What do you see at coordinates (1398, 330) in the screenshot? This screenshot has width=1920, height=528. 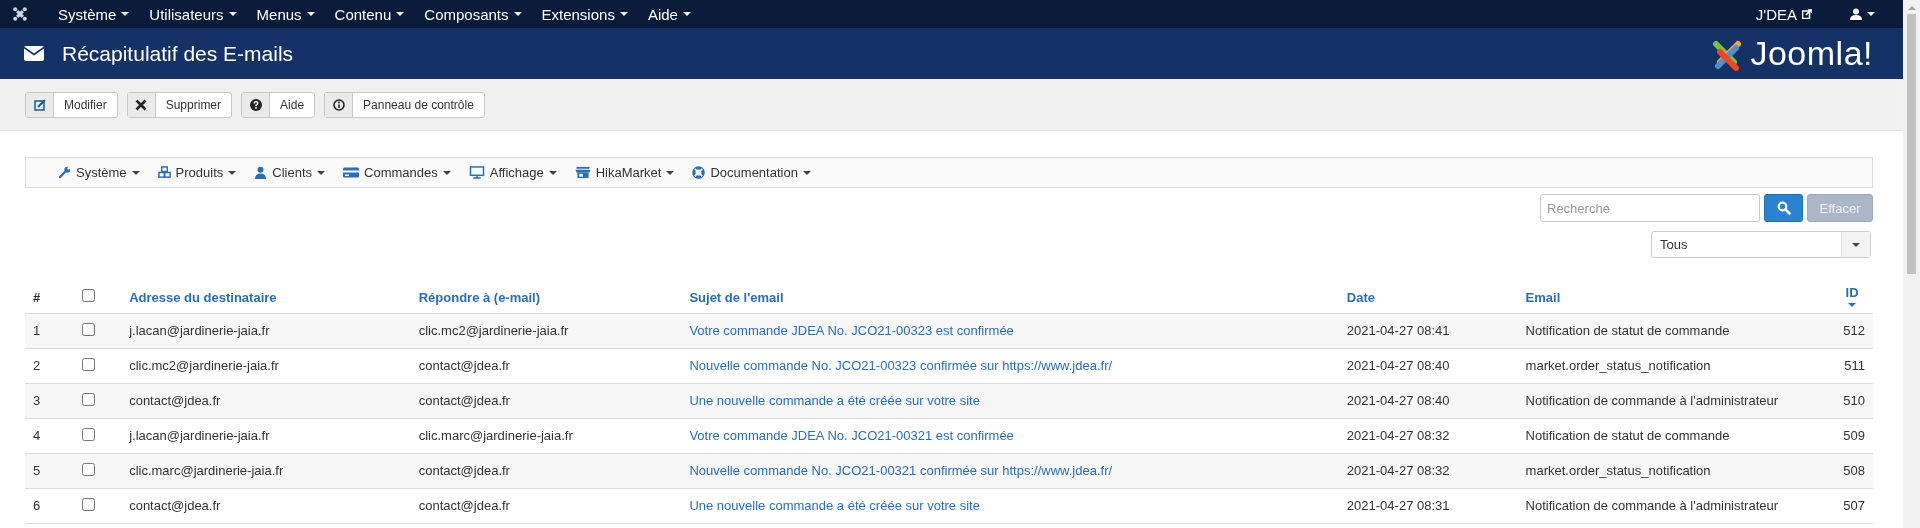 I see `table-cell: 2021-04-27 08:41` at bounding box center [1398, 330].